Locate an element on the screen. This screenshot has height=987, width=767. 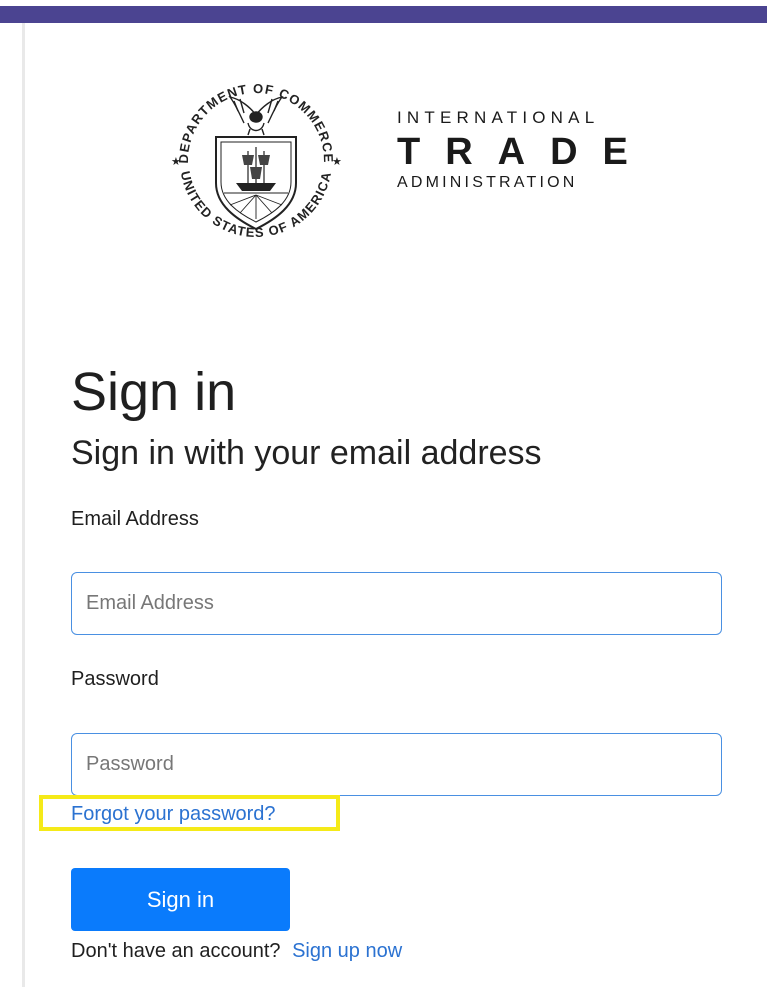
signup-prompt: Don't have an account? is located at coordinates (176, 951).